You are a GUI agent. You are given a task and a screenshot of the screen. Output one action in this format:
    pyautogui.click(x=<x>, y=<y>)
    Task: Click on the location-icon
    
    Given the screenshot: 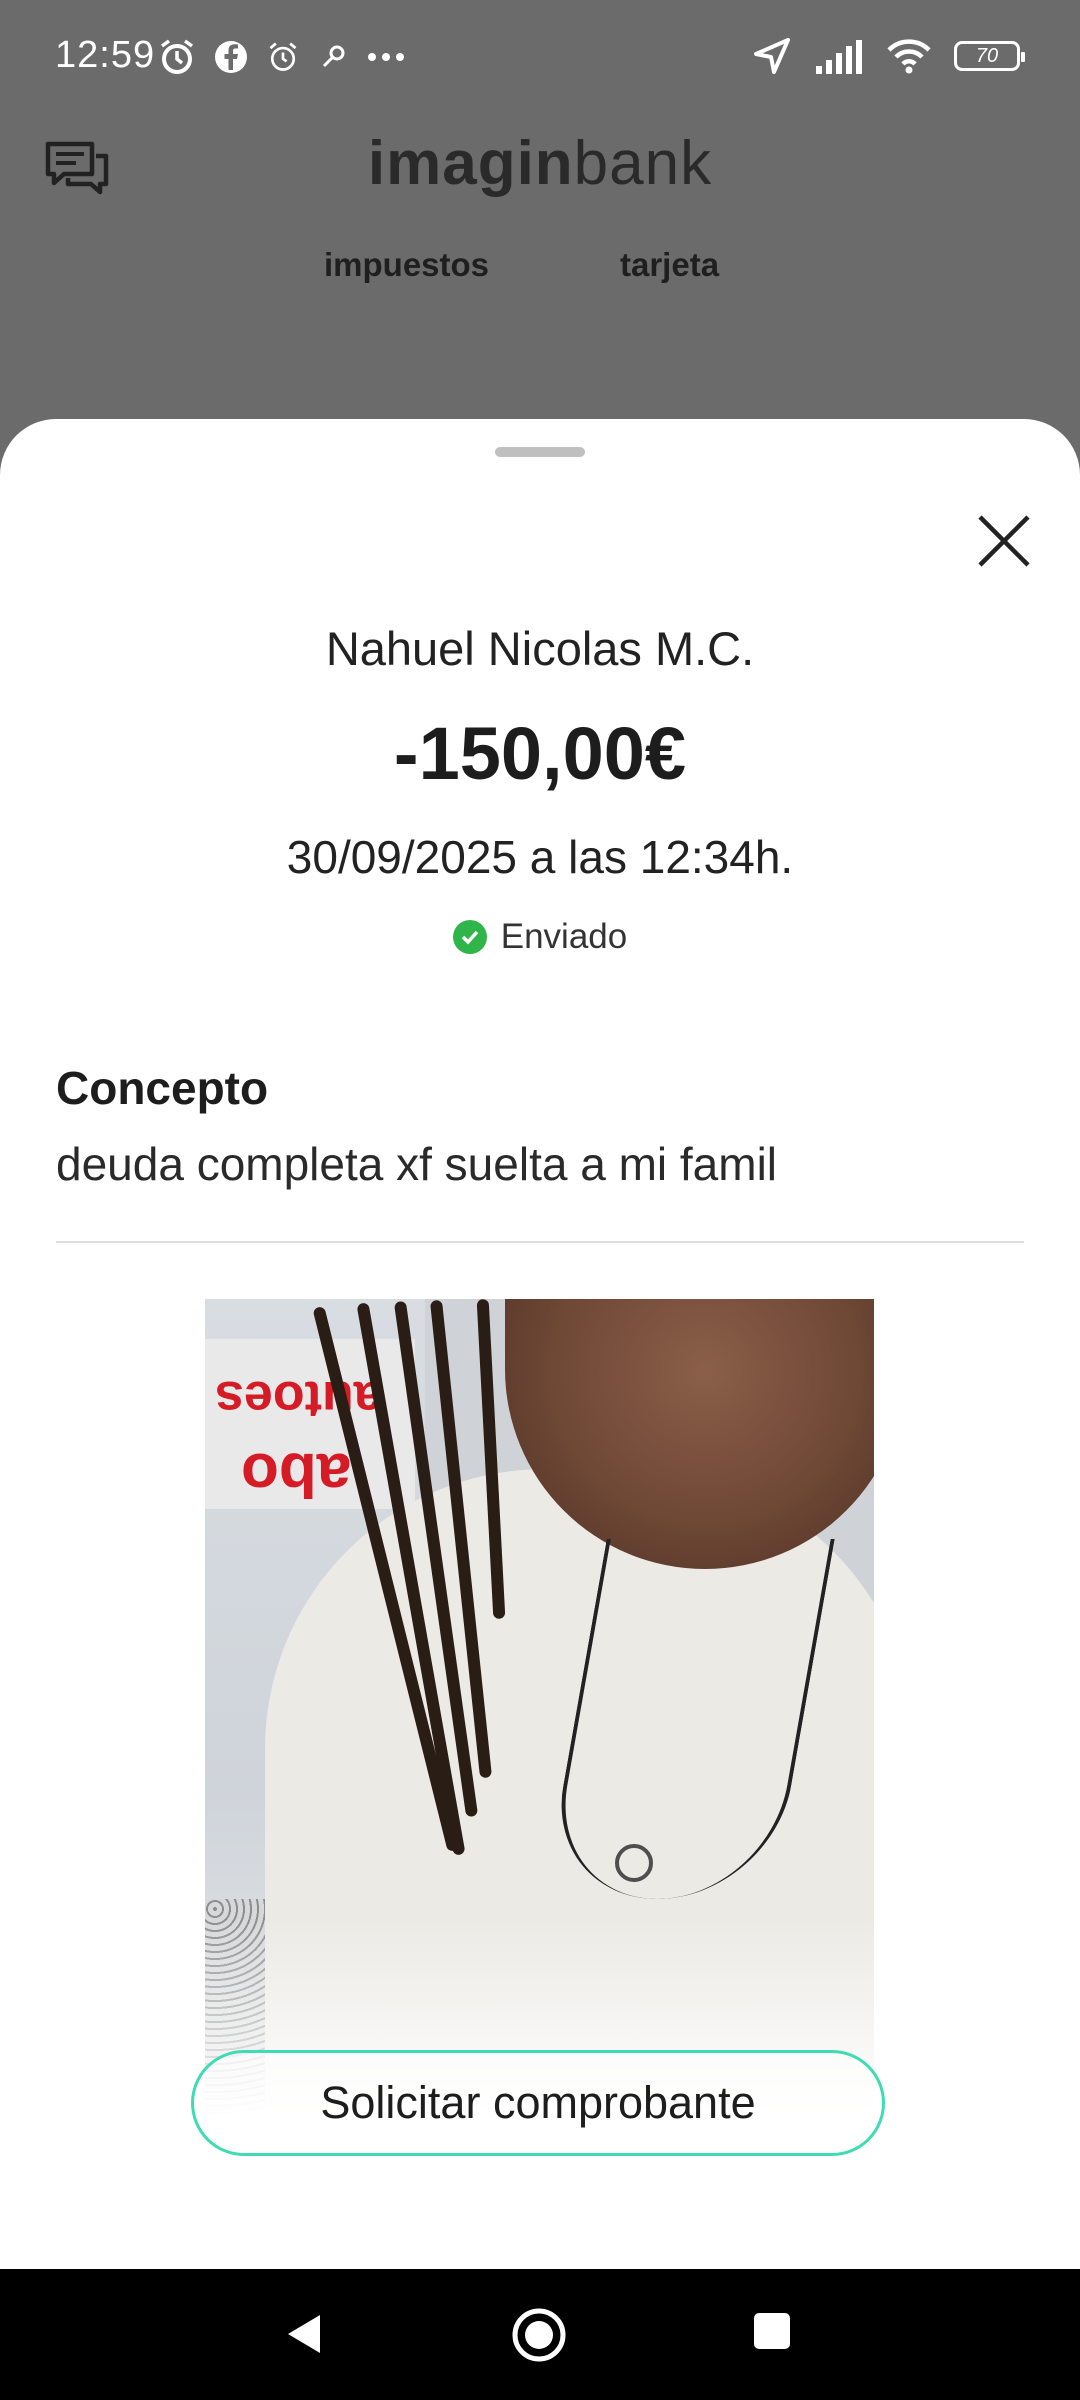 What is the action you would take?
    pyautogui.click(x=772, y=56)
    